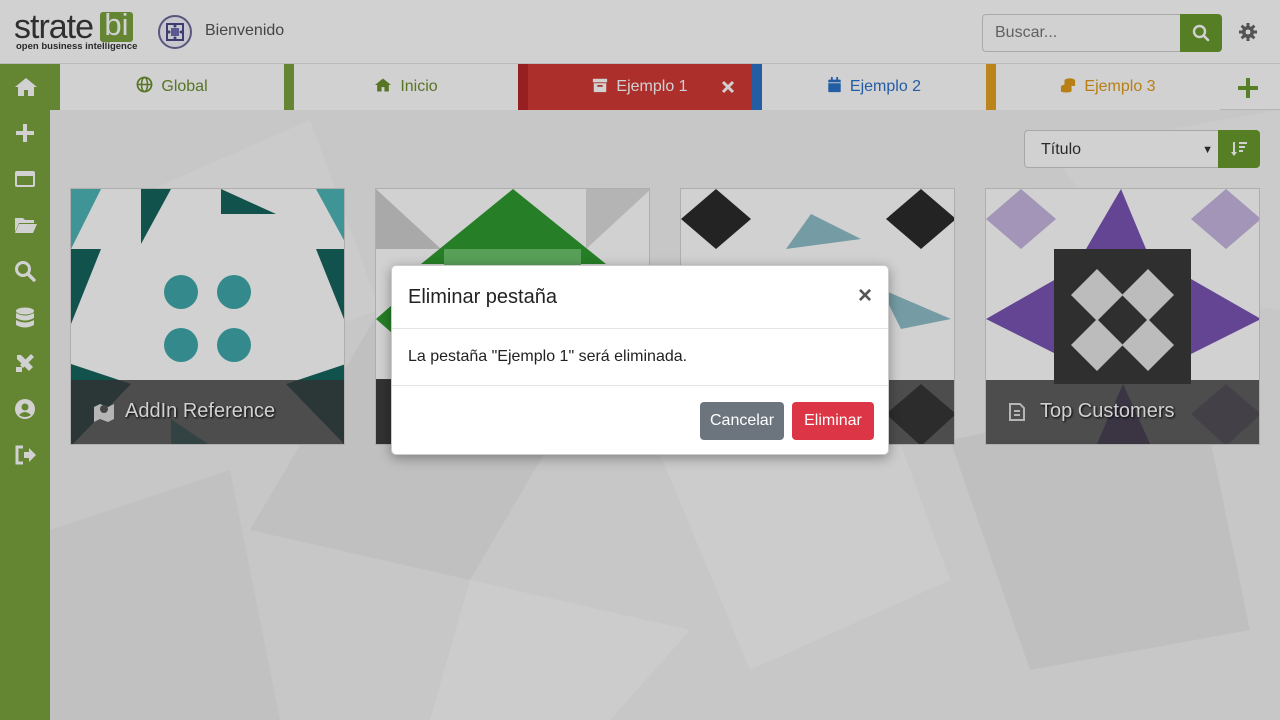 Image resolution: width=1280 pixels, height=720 pixels. Describe the element at coordinates (833, 421) in the screenshot. I see `delete-button: Eliminar` at that location.